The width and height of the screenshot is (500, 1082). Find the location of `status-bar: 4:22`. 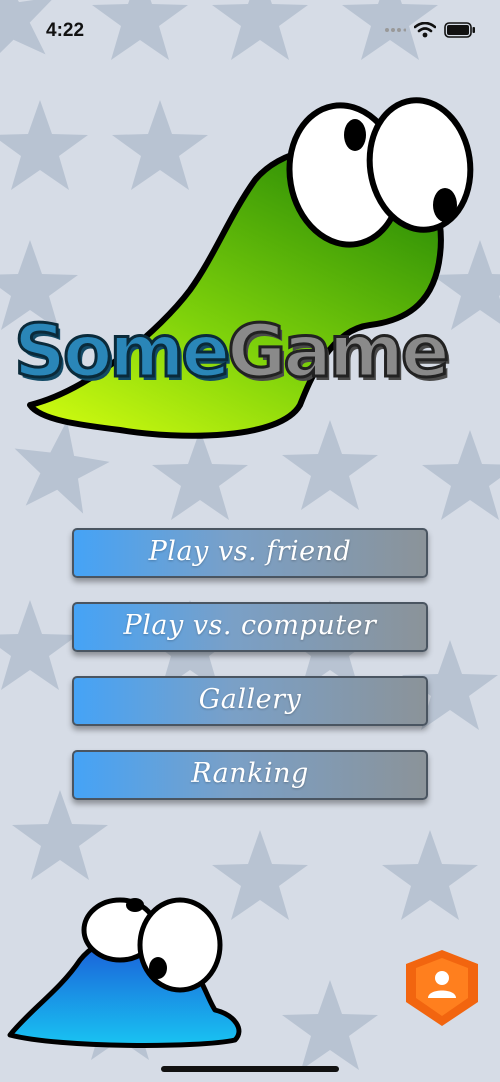

status-bar: 4:22 is located at coordinates (250, 30).